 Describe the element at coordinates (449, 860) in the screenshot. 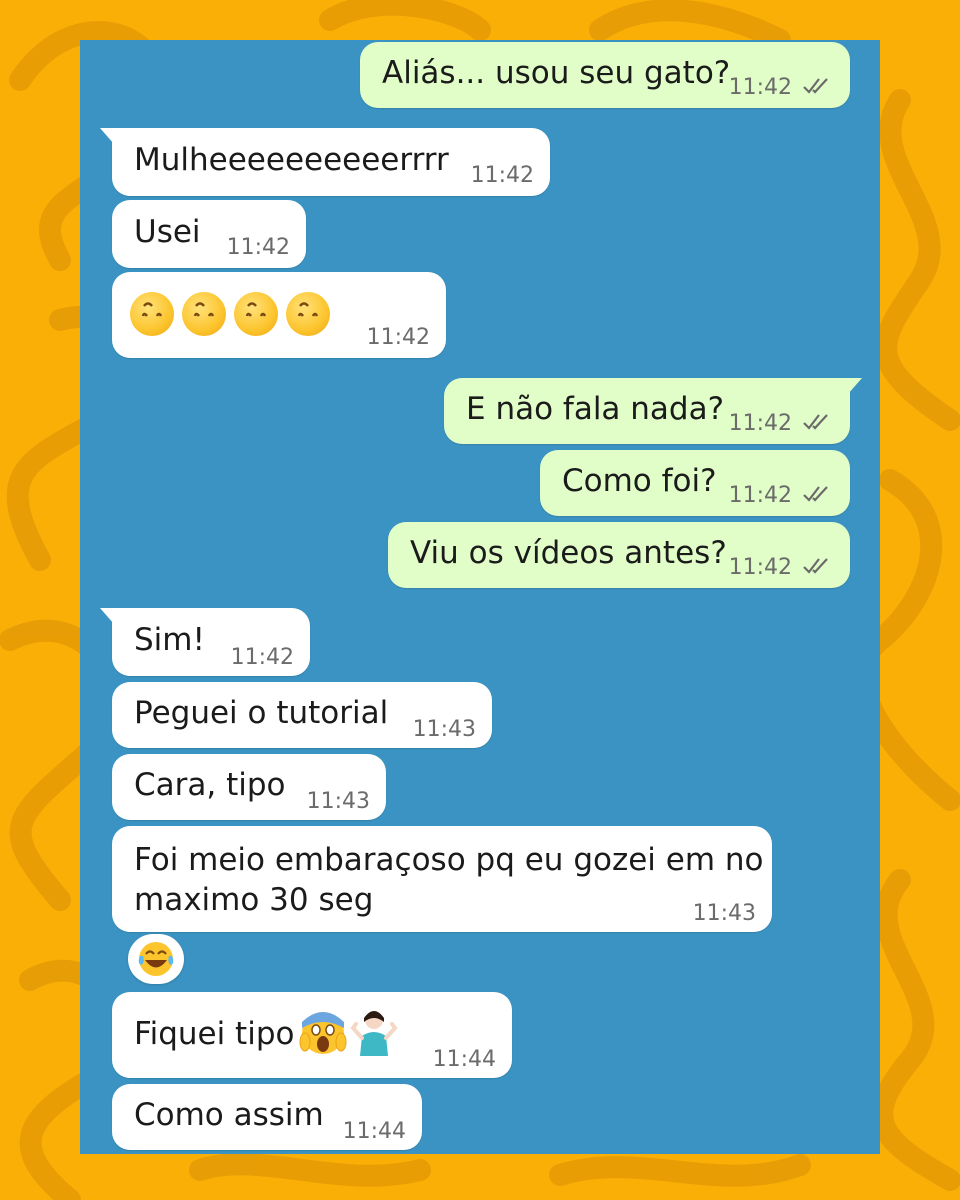

I see `message-text: Foi meio embaraçoso pq eu gozei em no` at that location.